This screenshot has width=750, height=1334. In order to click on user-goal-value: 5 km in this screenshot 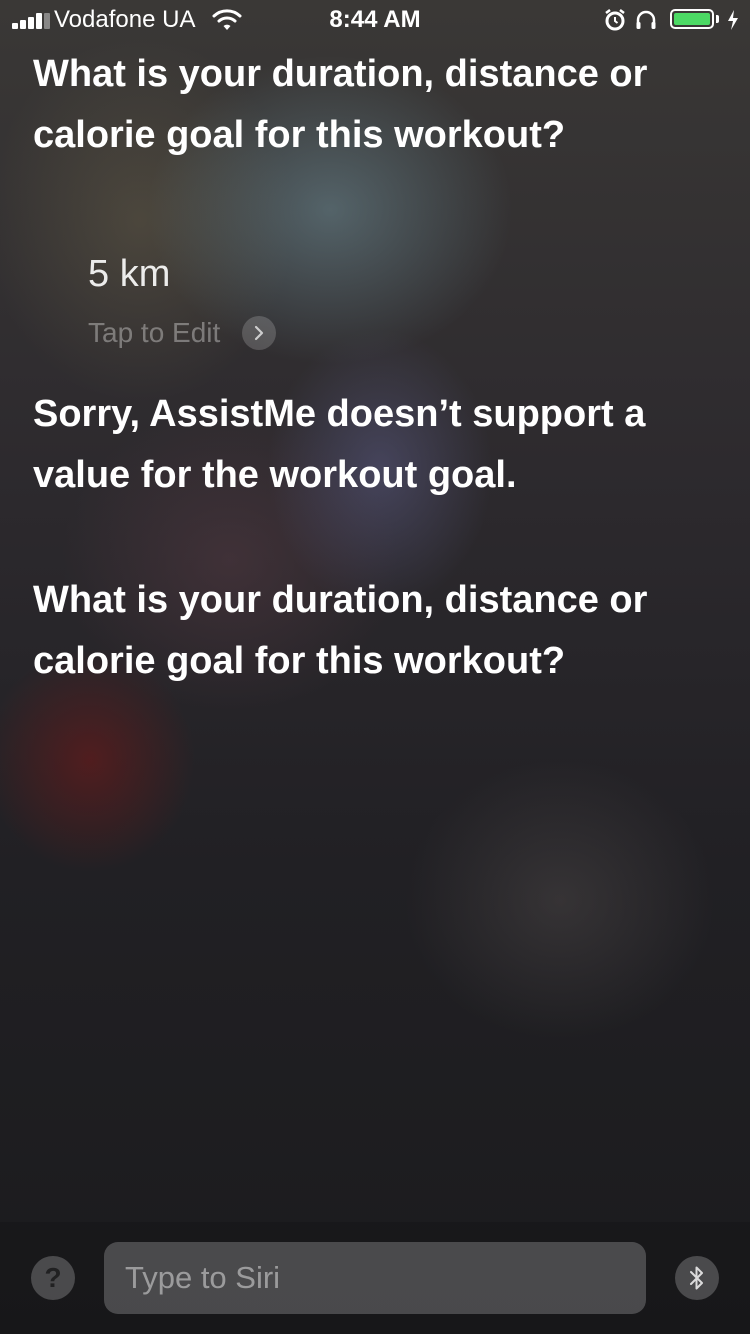, I will do `click(129, 274)`.